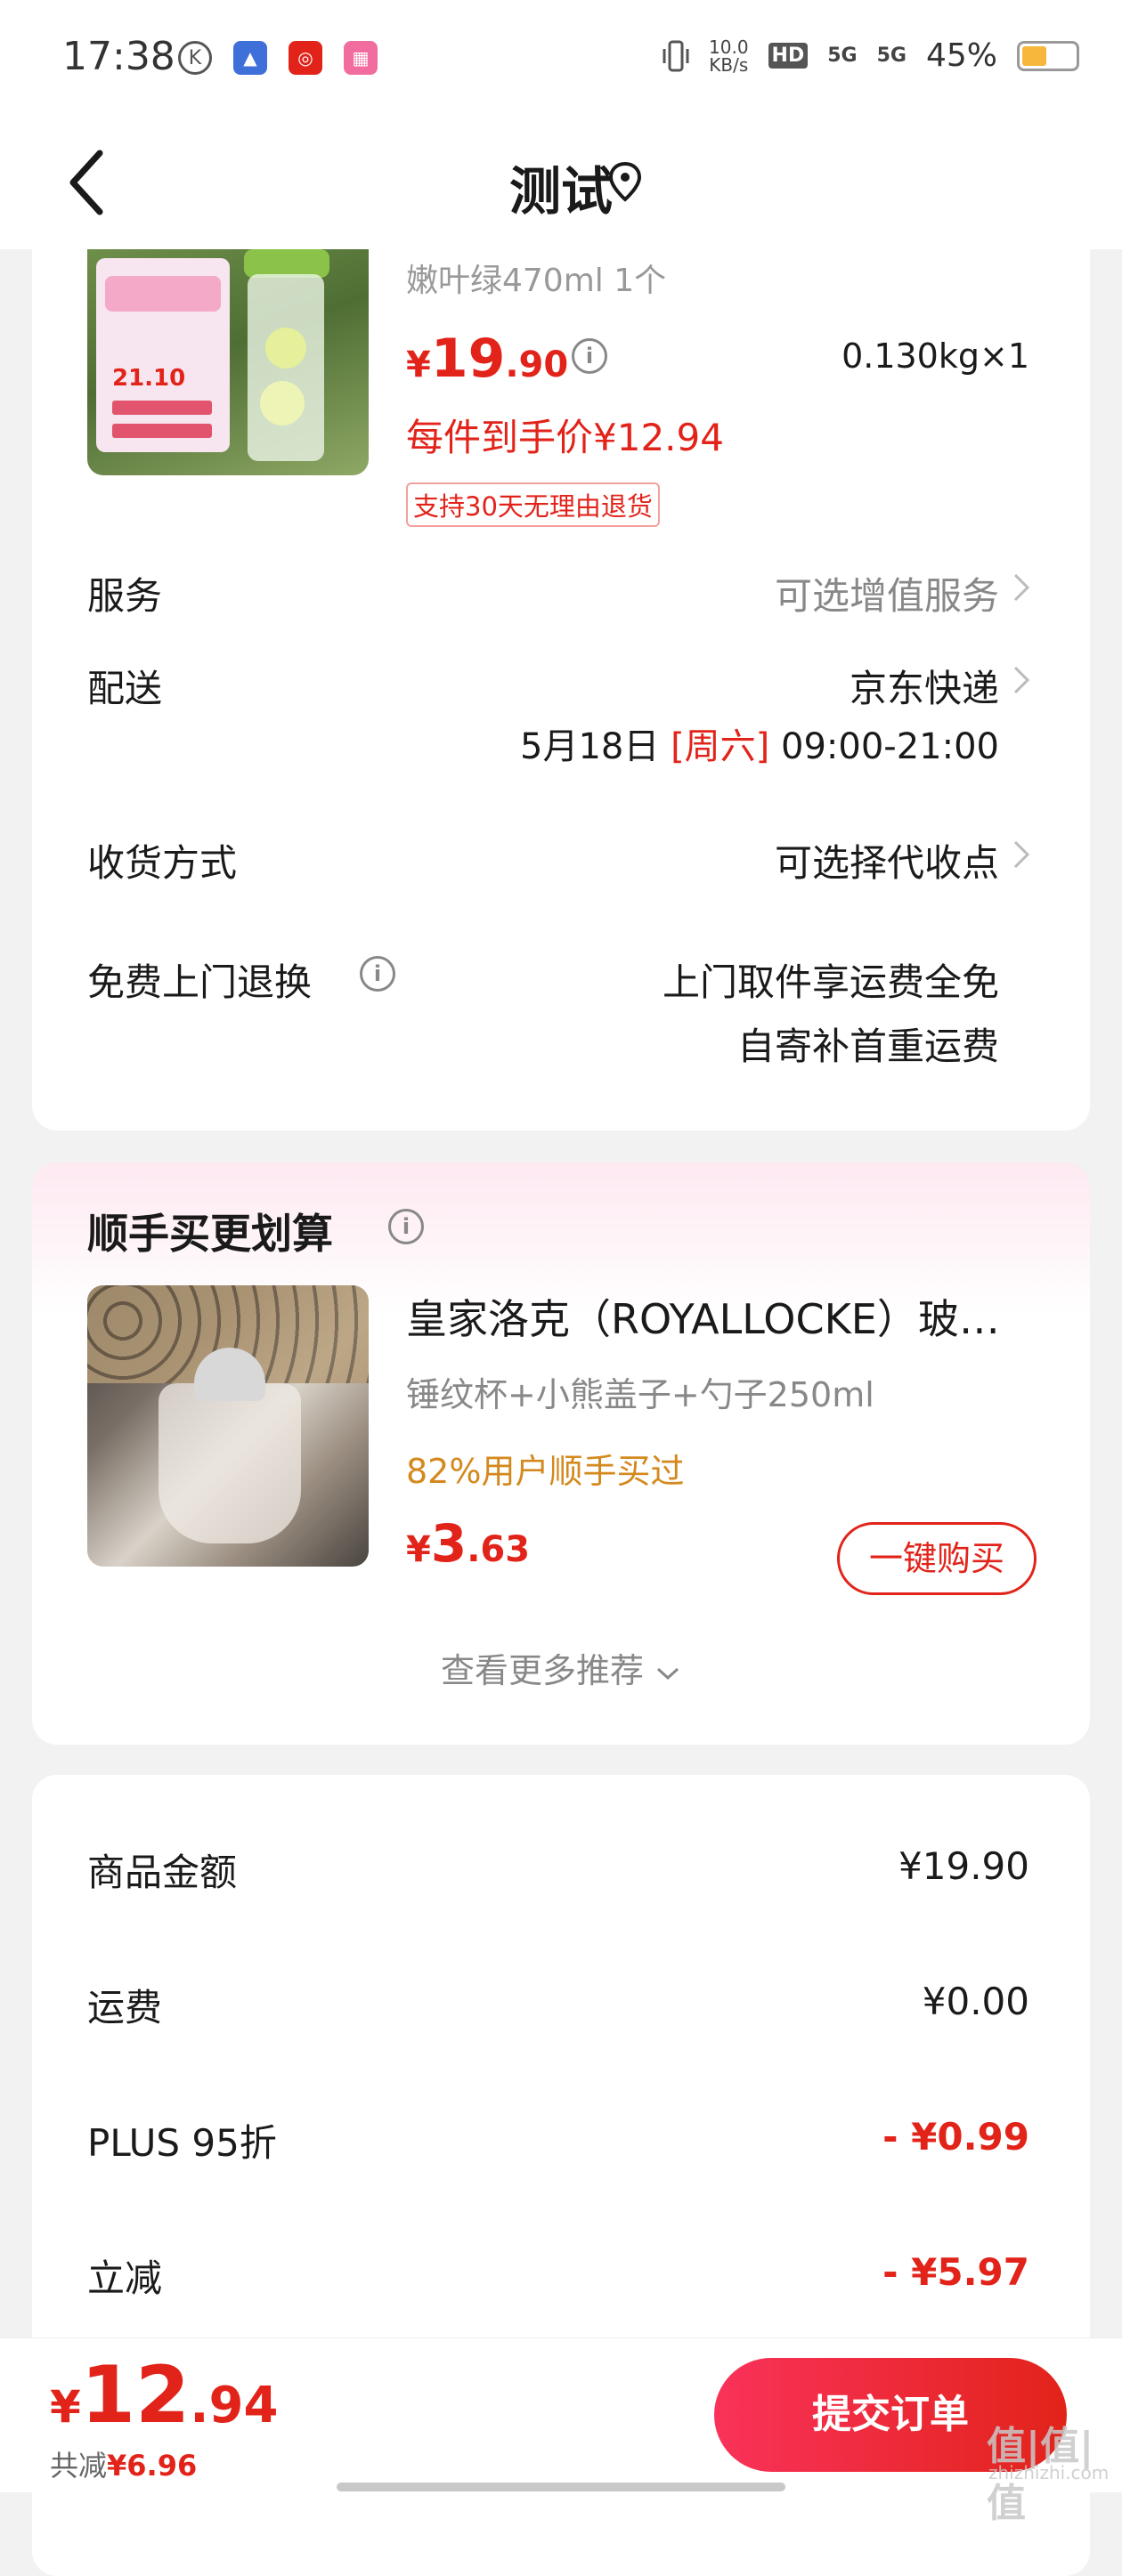 Image resolution: width=1122 pixels, height=2576 pixels. I want to click on delivery-chevron-right-icon, so click(1021, 680).